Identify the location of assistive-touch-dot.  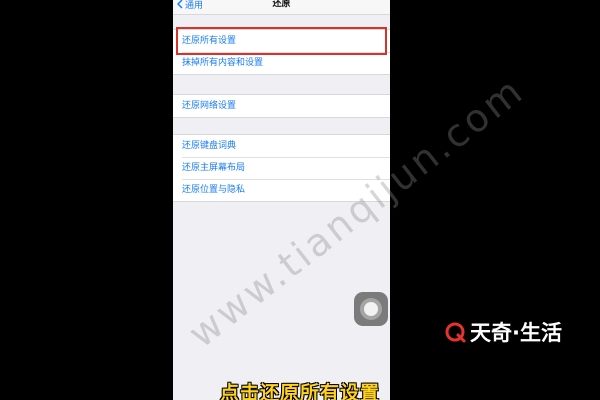
(371, 309).